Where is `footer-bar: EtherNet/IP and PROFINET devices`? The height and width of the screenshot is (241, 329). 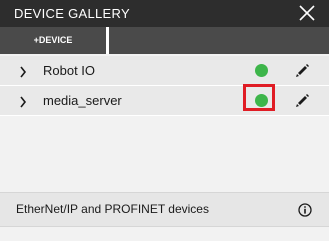
footer-bar: EtherNet/IP and PROFINET devices is located at coordinates (164, 209).